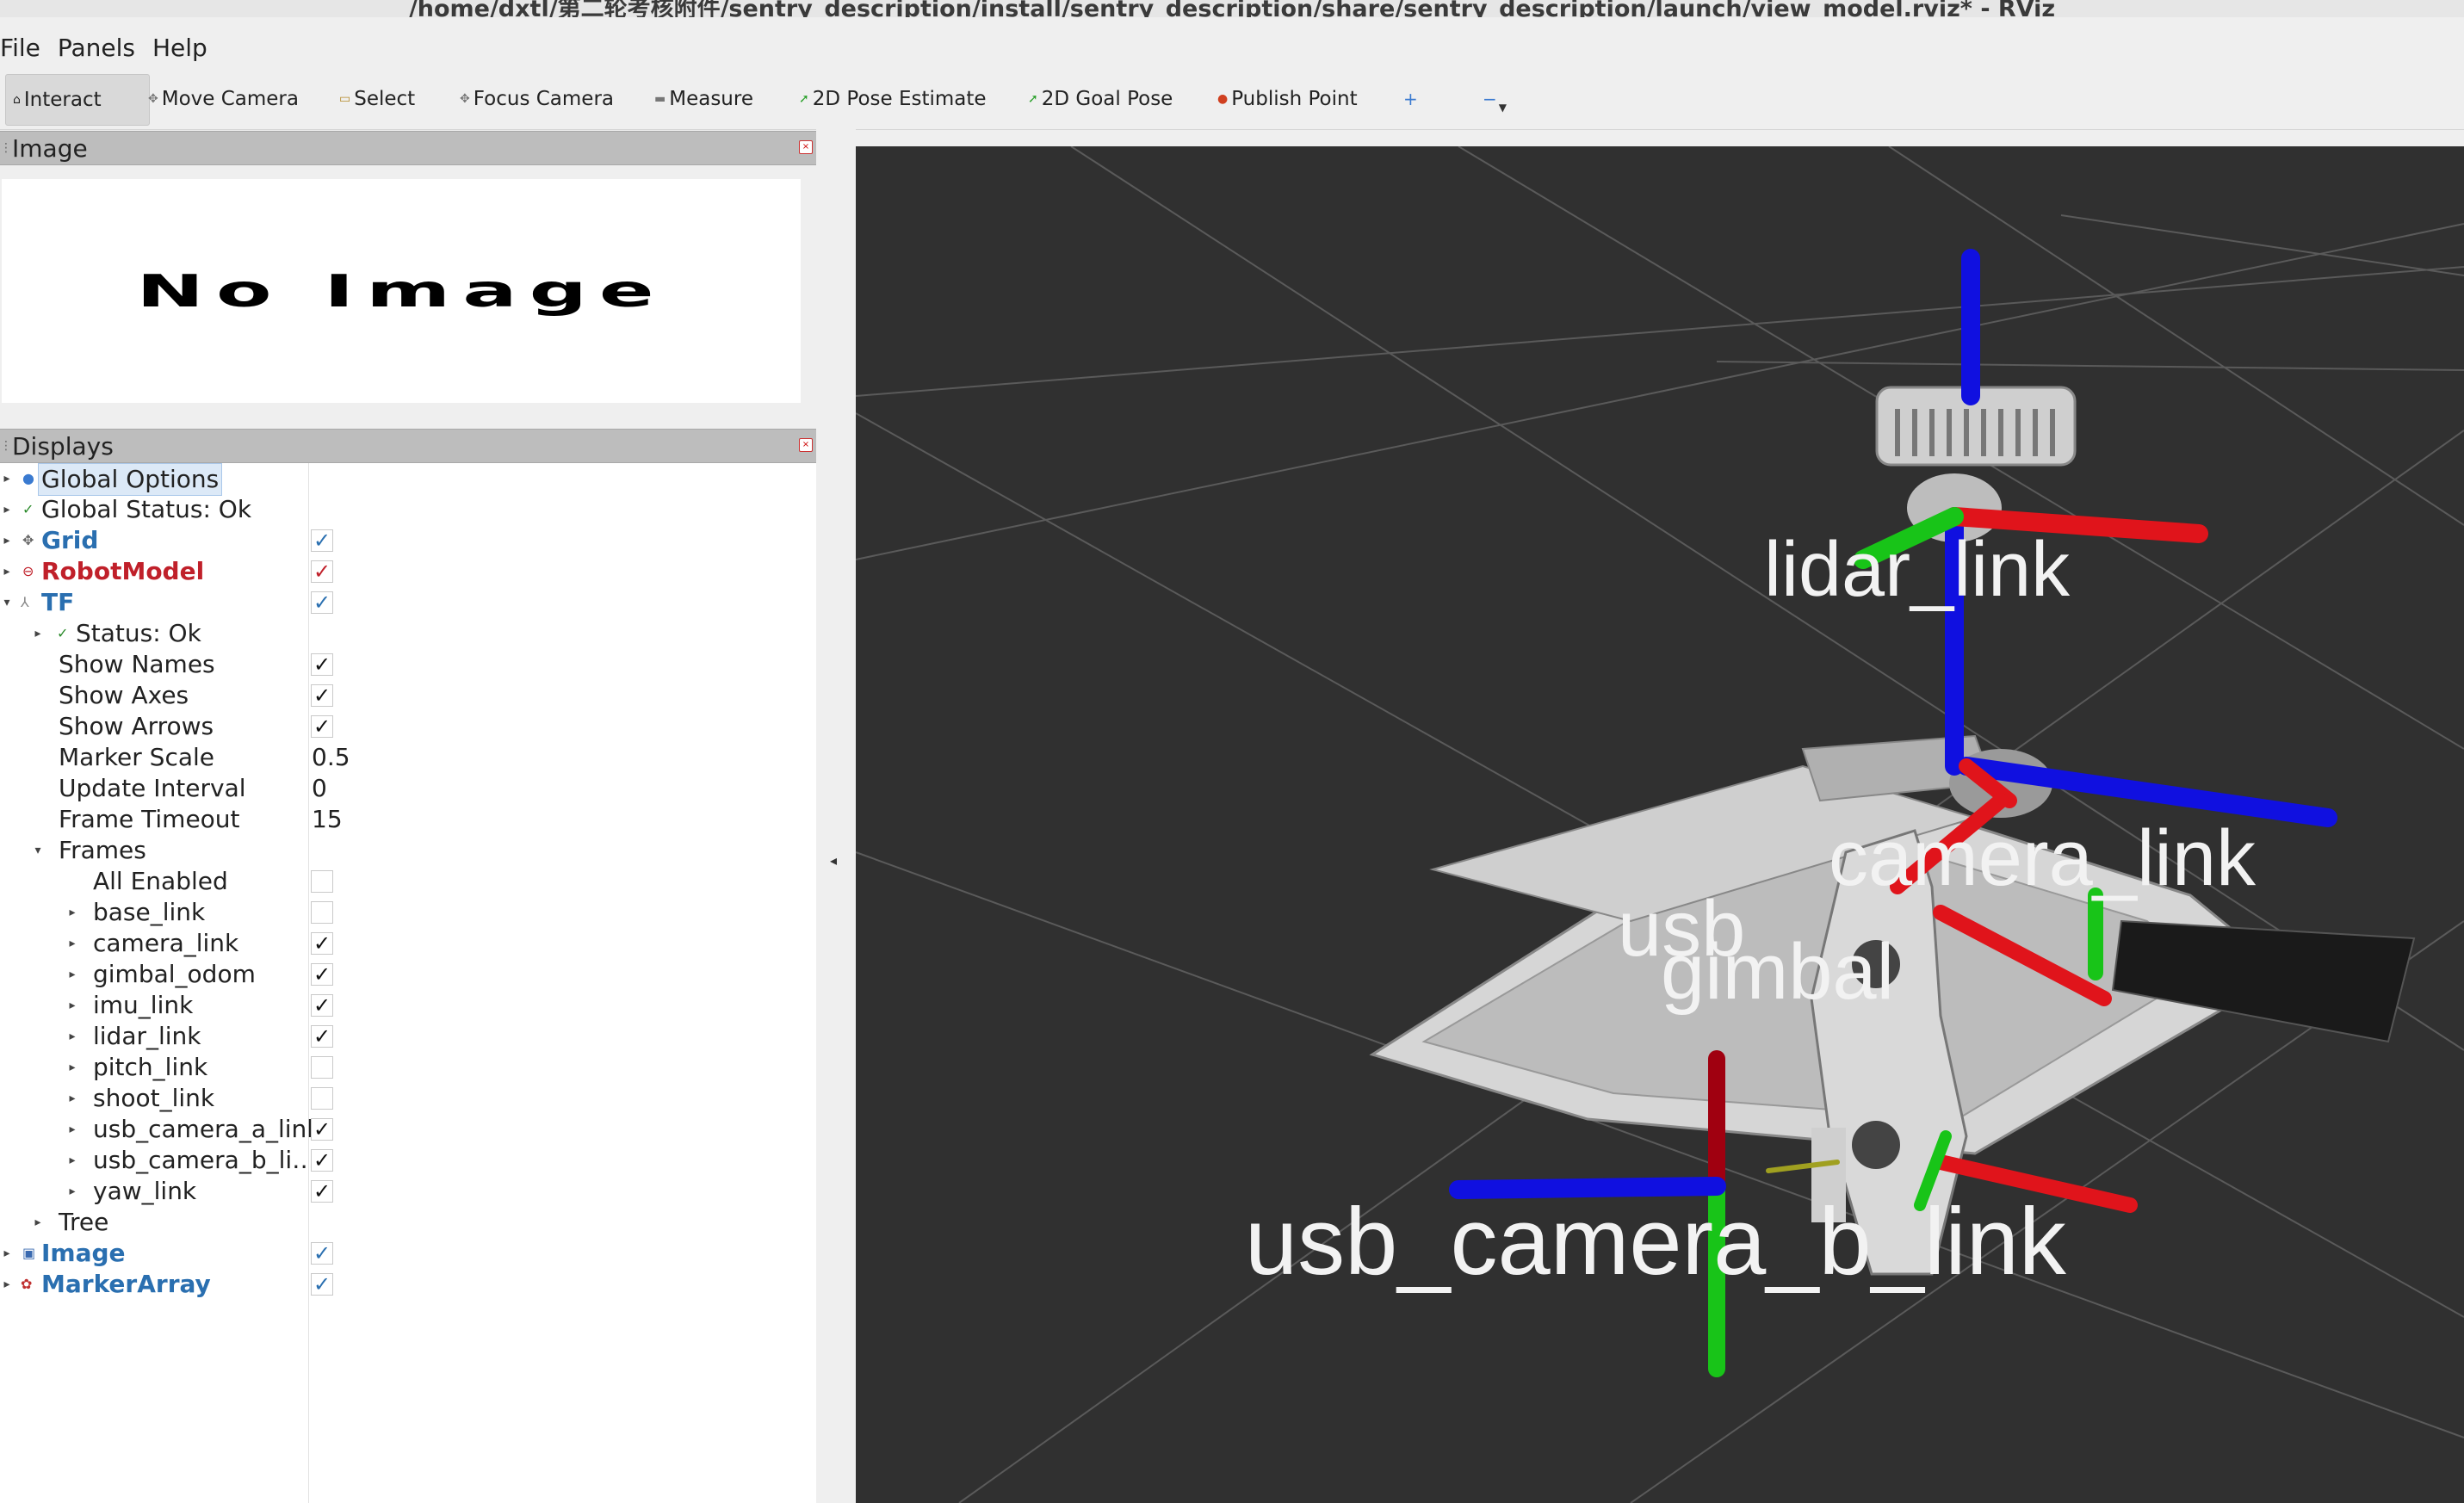 This screenshot has width=2464, height=1503. Describe the element at coordinates (408, 944) in the screenshot. I see `frame-row: ▸ camera_link ✓` at that location.